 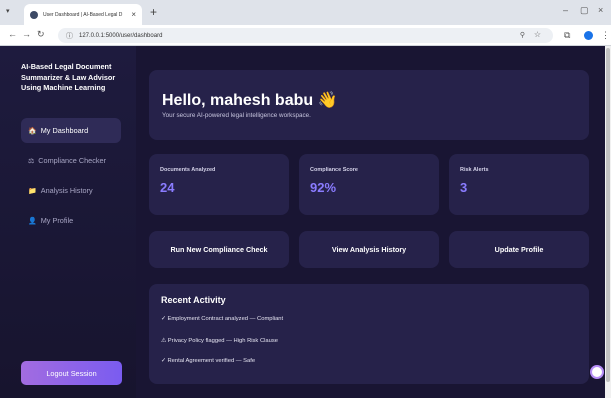 What do you see at coordinates (167, 187) in the screenshot?
I see `stat-value: 24` at bounding box center [167, 187].